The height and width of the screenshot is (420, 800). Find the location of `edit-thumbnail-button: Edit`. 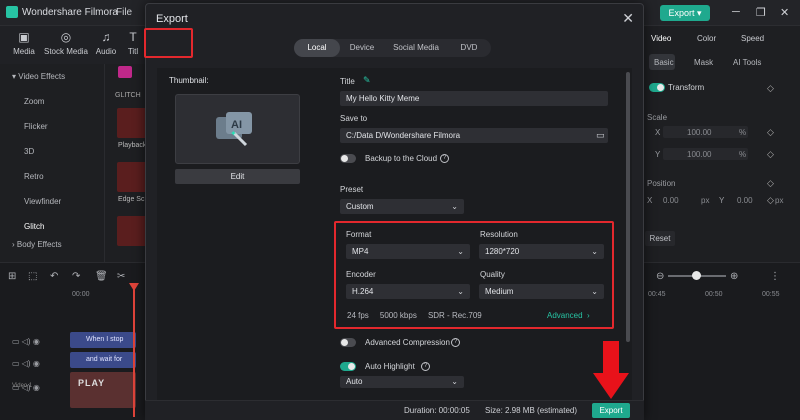

edit-thumbnail-button: Edit is located at coordinates (237, 176).